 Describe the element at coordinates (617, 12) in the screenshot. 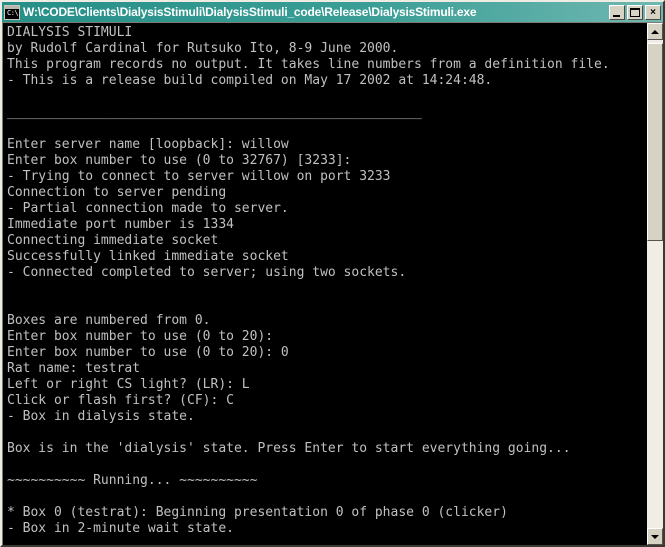

I see `minimize-button` at that location.